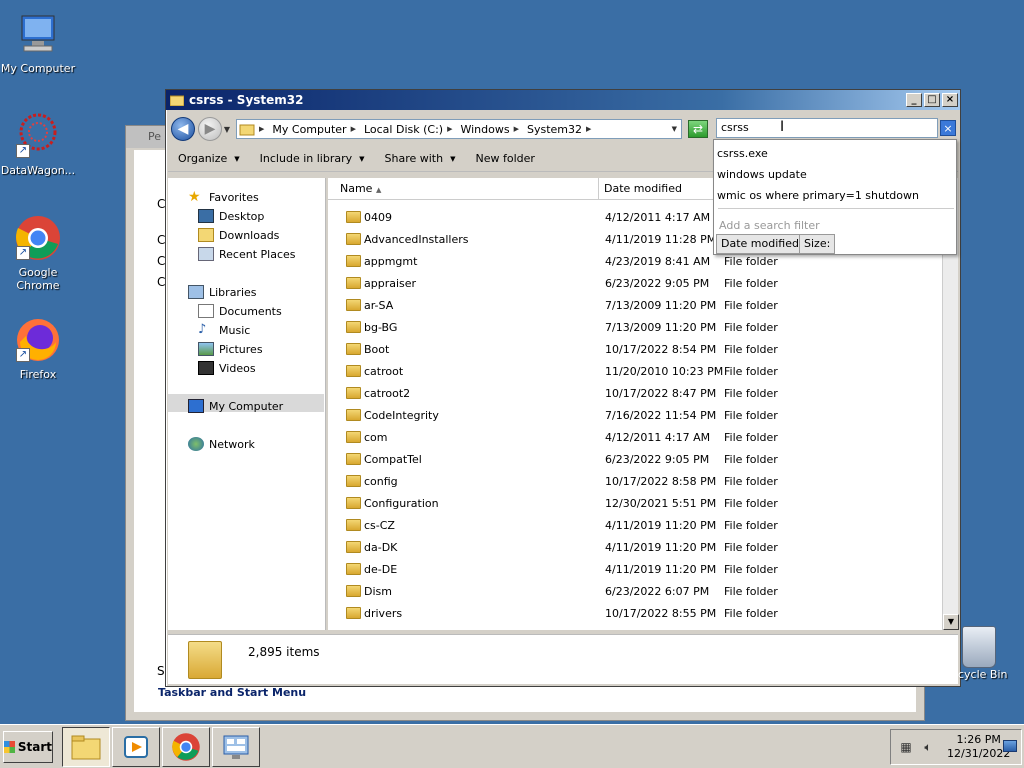 Image resolution: width=1024 pixels, height=768 pixels. I want to click on nav-videos: Videos, so click(227, 368).